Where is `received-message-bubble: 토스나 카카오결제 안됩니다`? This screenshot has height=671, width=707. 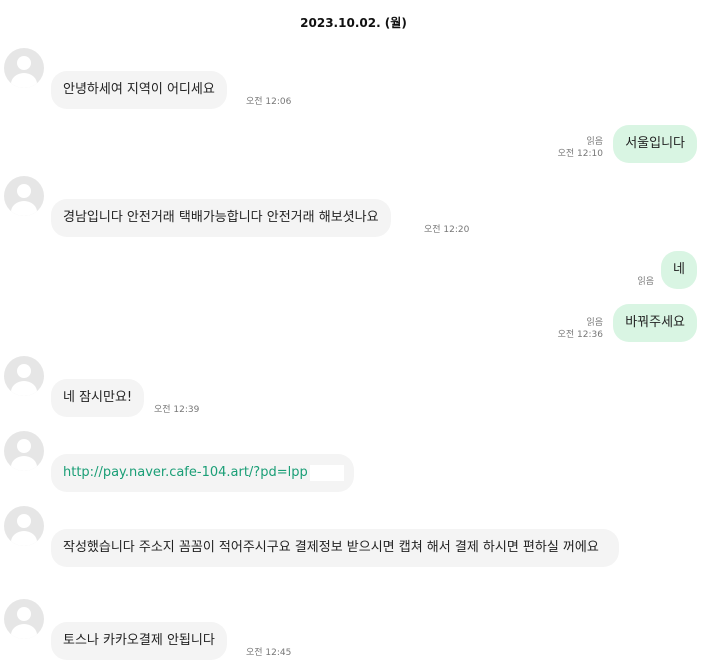
received-message-bubble: 토스나 카카오결제 안됩니다 is located at coordinates (139, 641).